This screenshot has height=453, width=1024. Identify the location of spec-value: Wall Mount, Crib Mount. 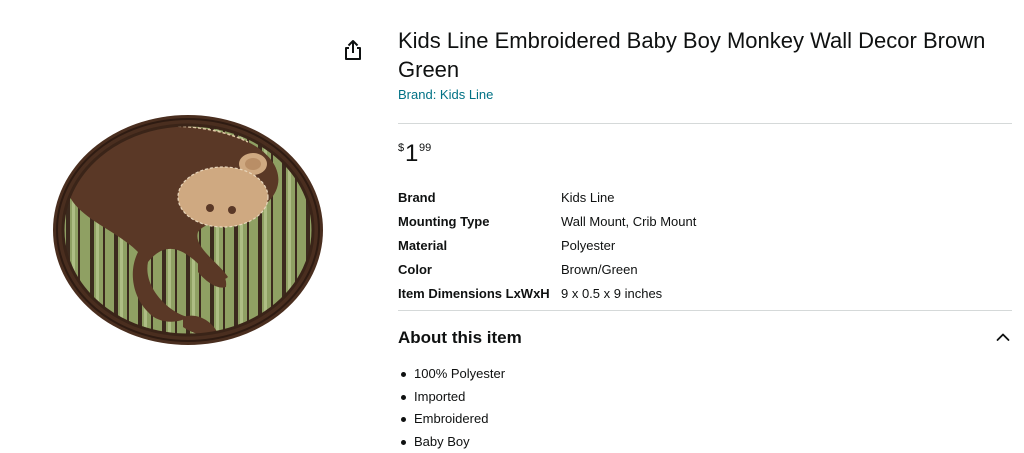
(628, 221).